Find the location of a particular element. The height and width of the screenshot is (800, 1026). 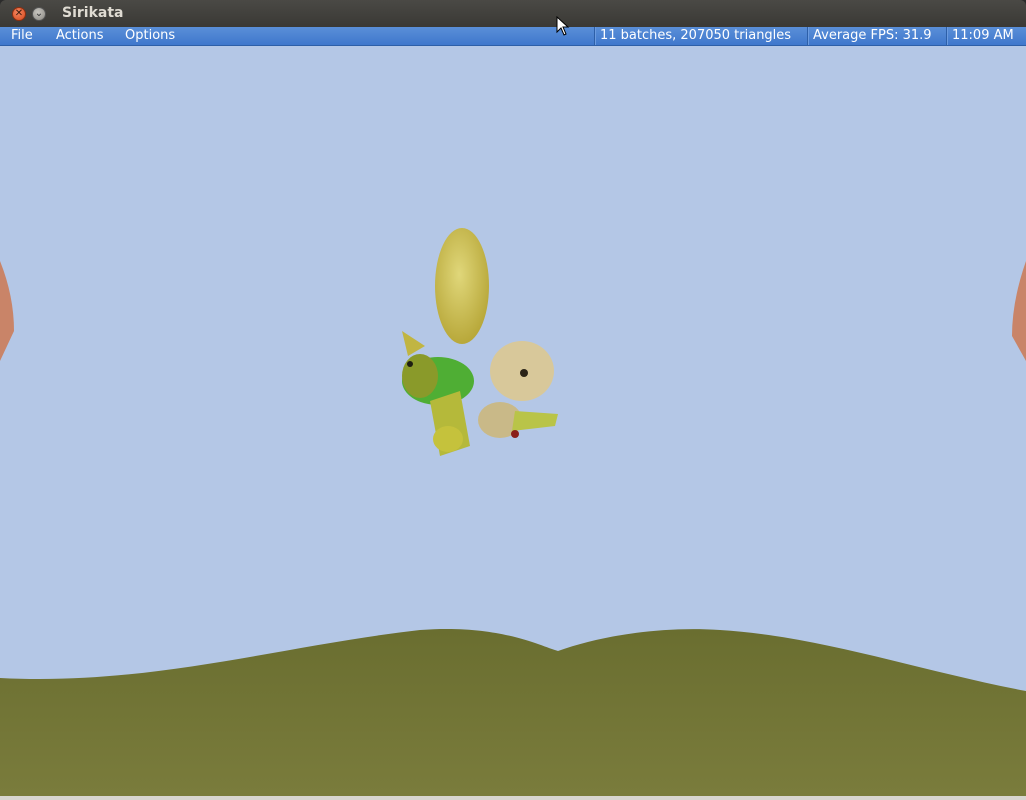

minimize-icon: ⌄ is located at coordinates (39, 13).